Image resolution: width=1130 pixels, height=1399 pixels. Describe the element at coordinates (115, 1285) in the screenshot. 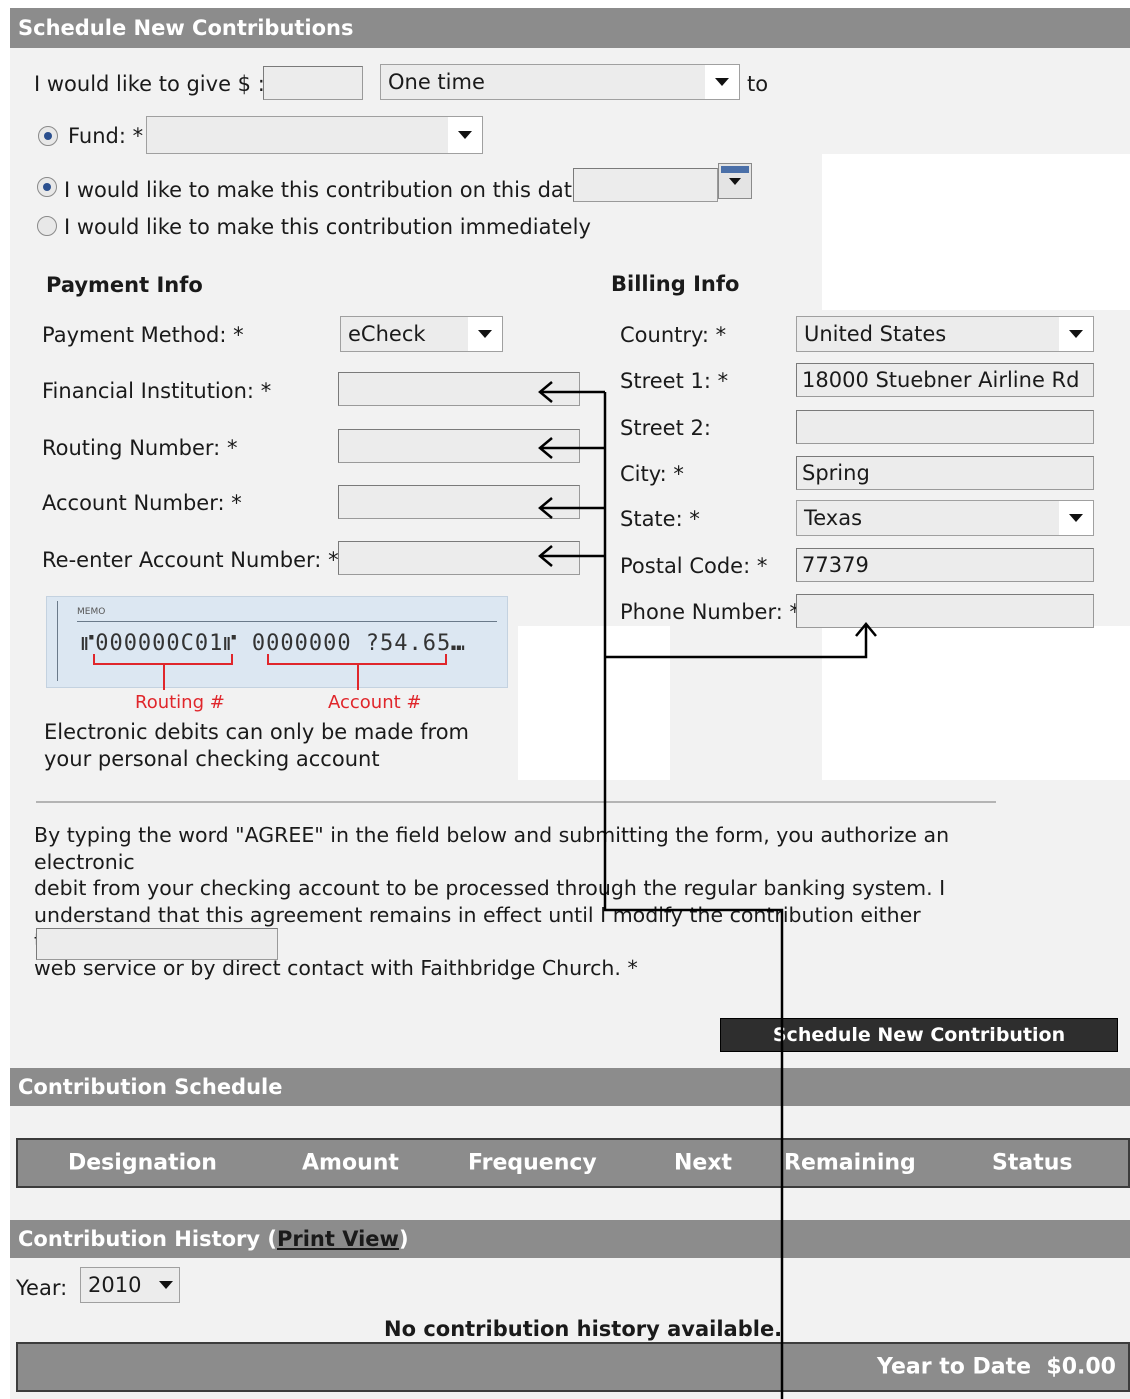

I see `year-value: 2010` at that location.